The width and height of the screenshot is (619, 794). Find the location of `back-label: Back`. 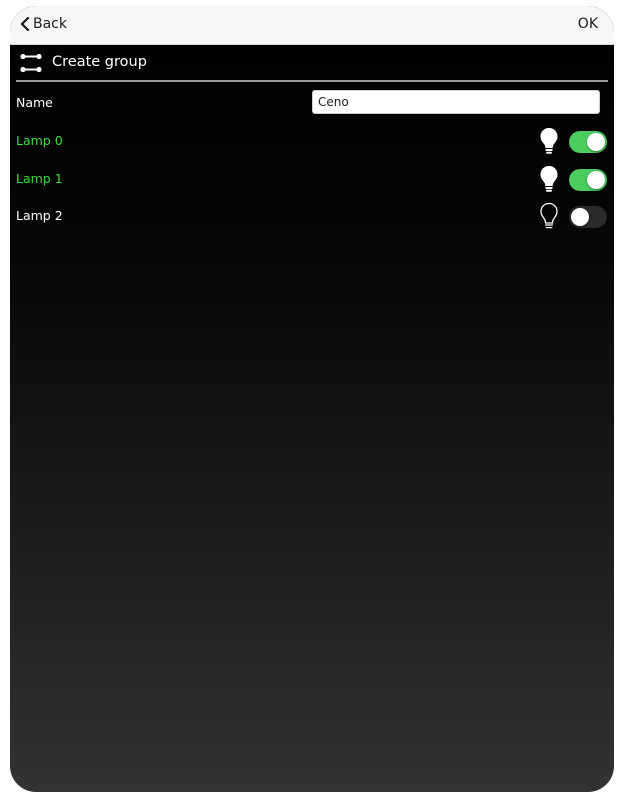

back-label: Back is located at coordinates (50, 24).